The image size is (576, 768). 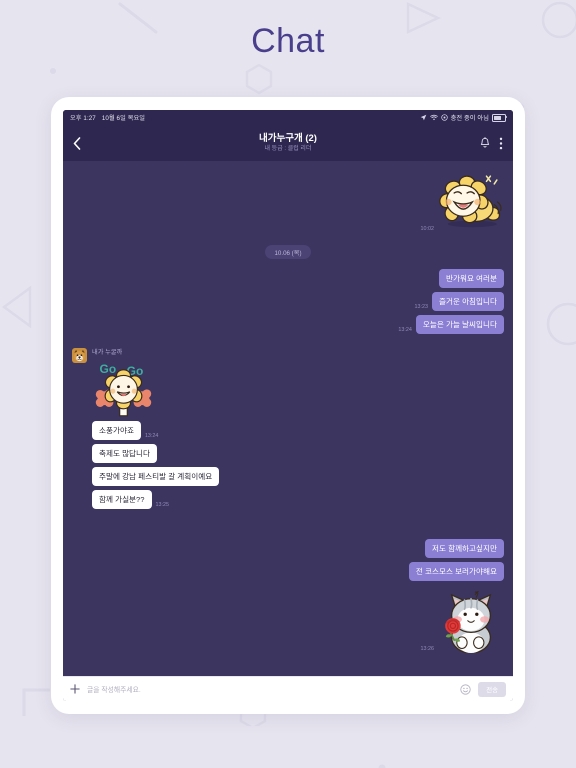 What do you see at coordinates (288, 148) in the screenshot?
I see `chat-room-subtitle: 내 등급 : 클럽 리더` at bounding box center [288, 148].